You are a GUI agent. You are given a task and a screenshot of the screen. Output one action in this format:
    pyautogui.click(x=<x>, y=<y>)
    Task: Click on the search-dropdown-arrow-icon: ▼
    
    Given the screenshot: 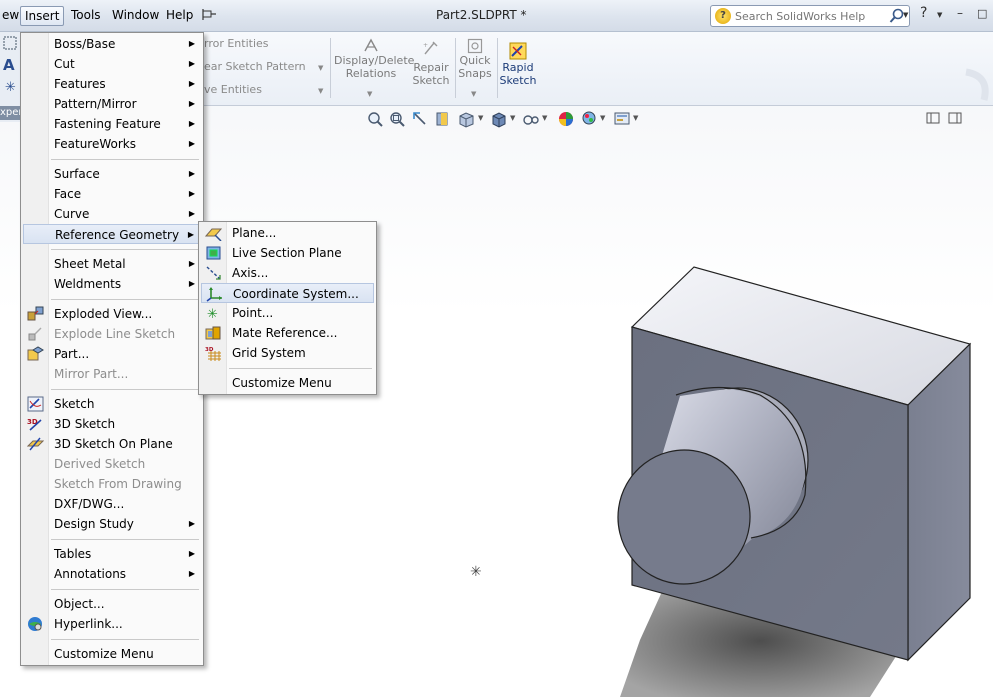 What is the action you would take?
    pyautogui.click(x=905, y=15)
    